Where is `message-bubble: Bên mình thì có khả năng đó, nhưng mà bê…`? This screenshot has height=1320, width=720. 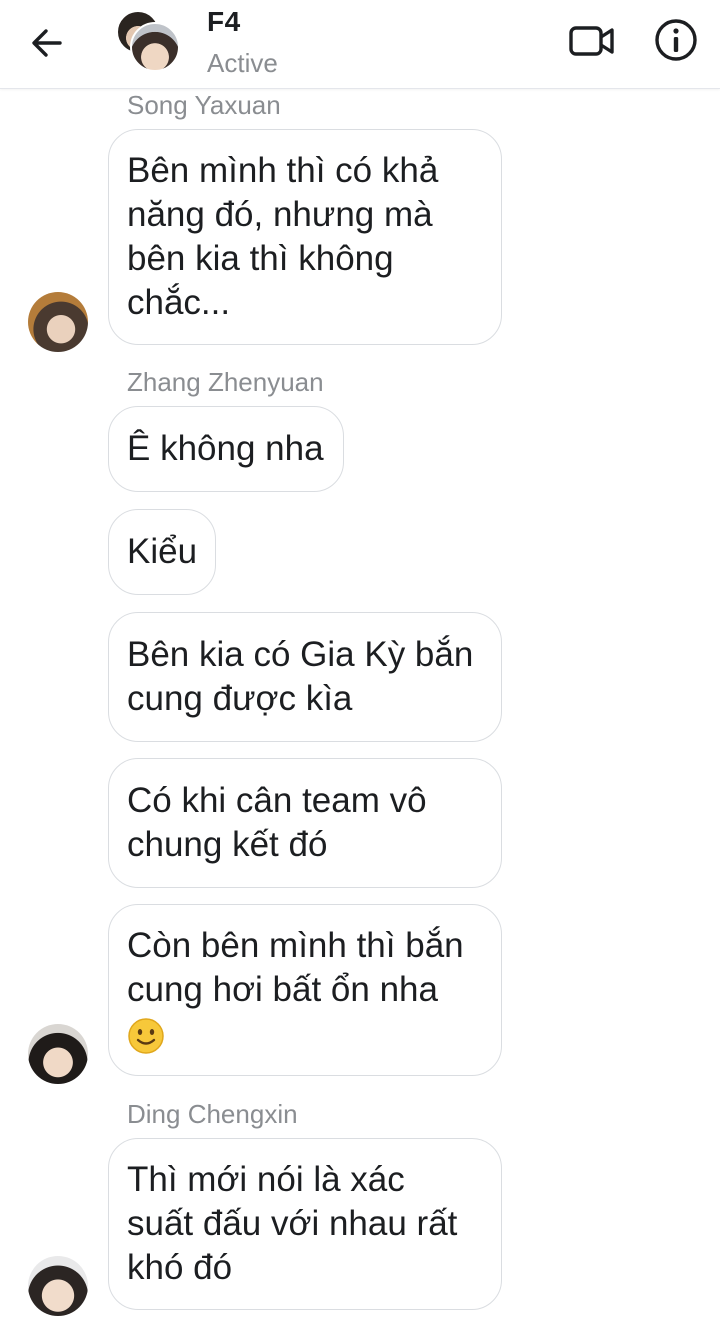
message-bubble: Bên mình thì có khả năng đó, nhưng mà bê… is located at coordinates (305, 237).